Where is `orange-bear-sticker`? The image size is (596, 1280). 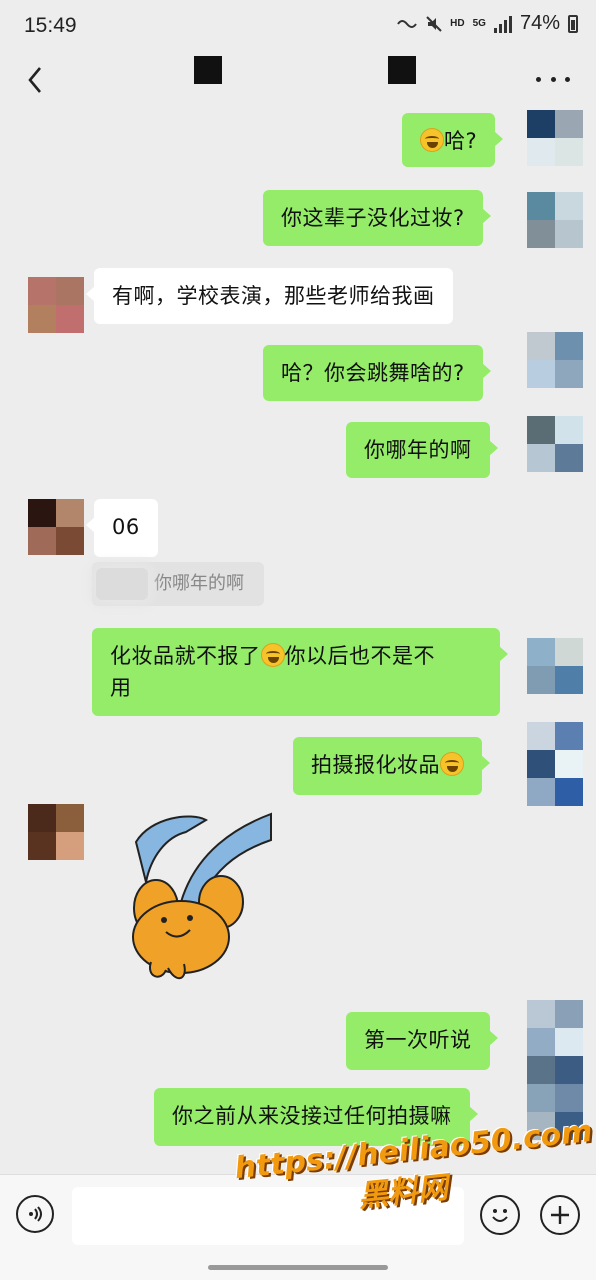
orange-bear-sticker is located at coordinates (191, 901).